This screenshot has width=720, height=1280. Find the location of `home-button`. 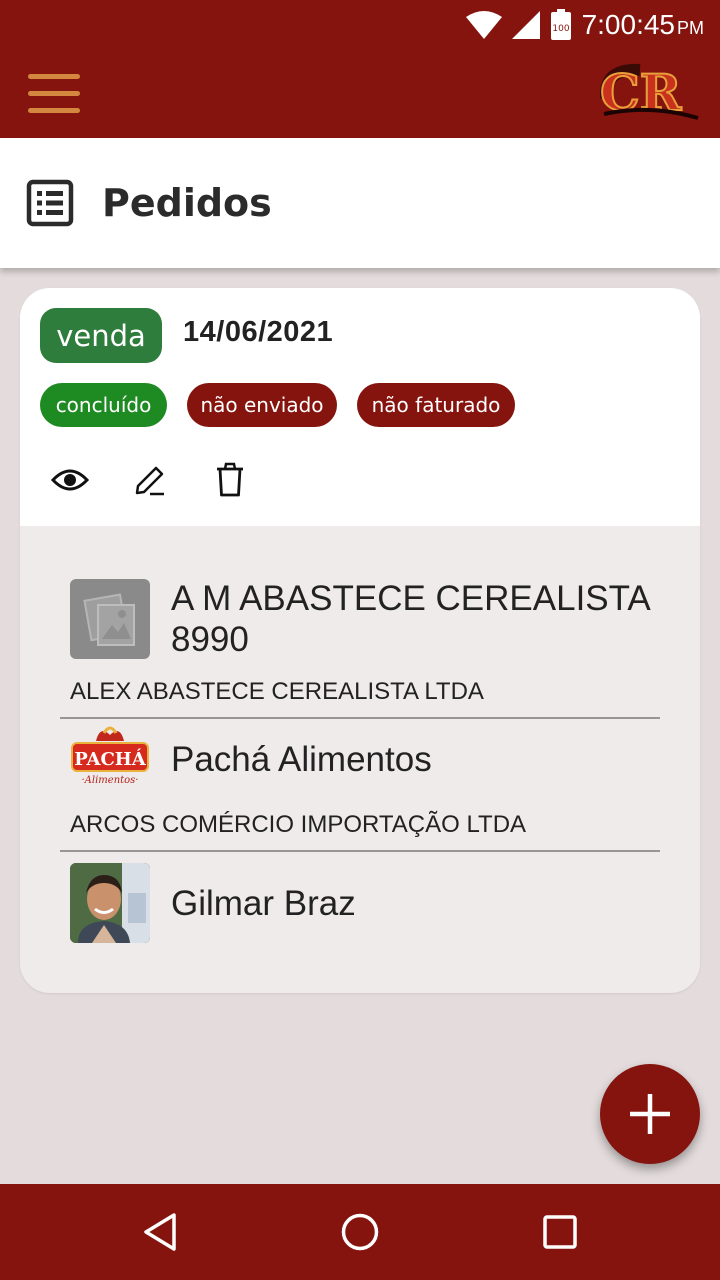

home-button is located at coordinates (360, 1232).